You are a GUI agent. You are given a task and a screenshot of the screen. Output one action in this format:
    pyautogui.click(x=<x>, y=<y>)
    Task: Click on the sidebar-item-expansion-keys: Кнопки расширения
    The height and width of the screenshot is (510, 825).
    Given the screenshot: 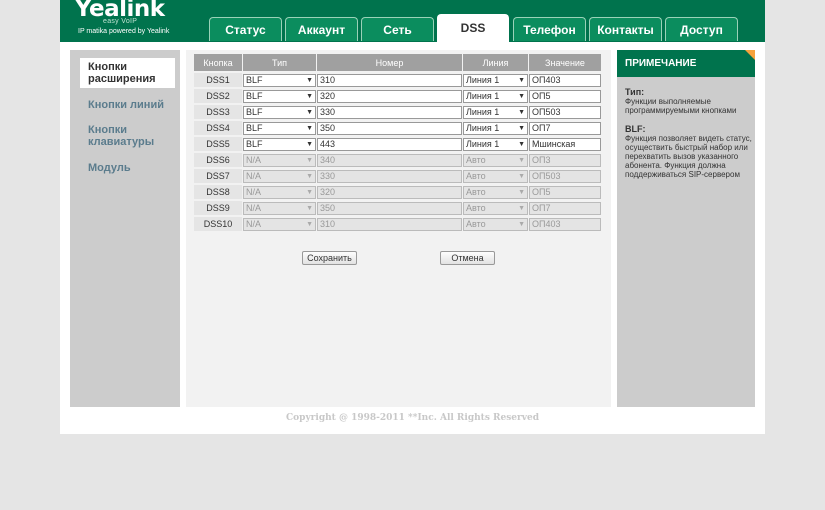 What is the action you would take?
    pyautogui.click(x=127, y=73)
    